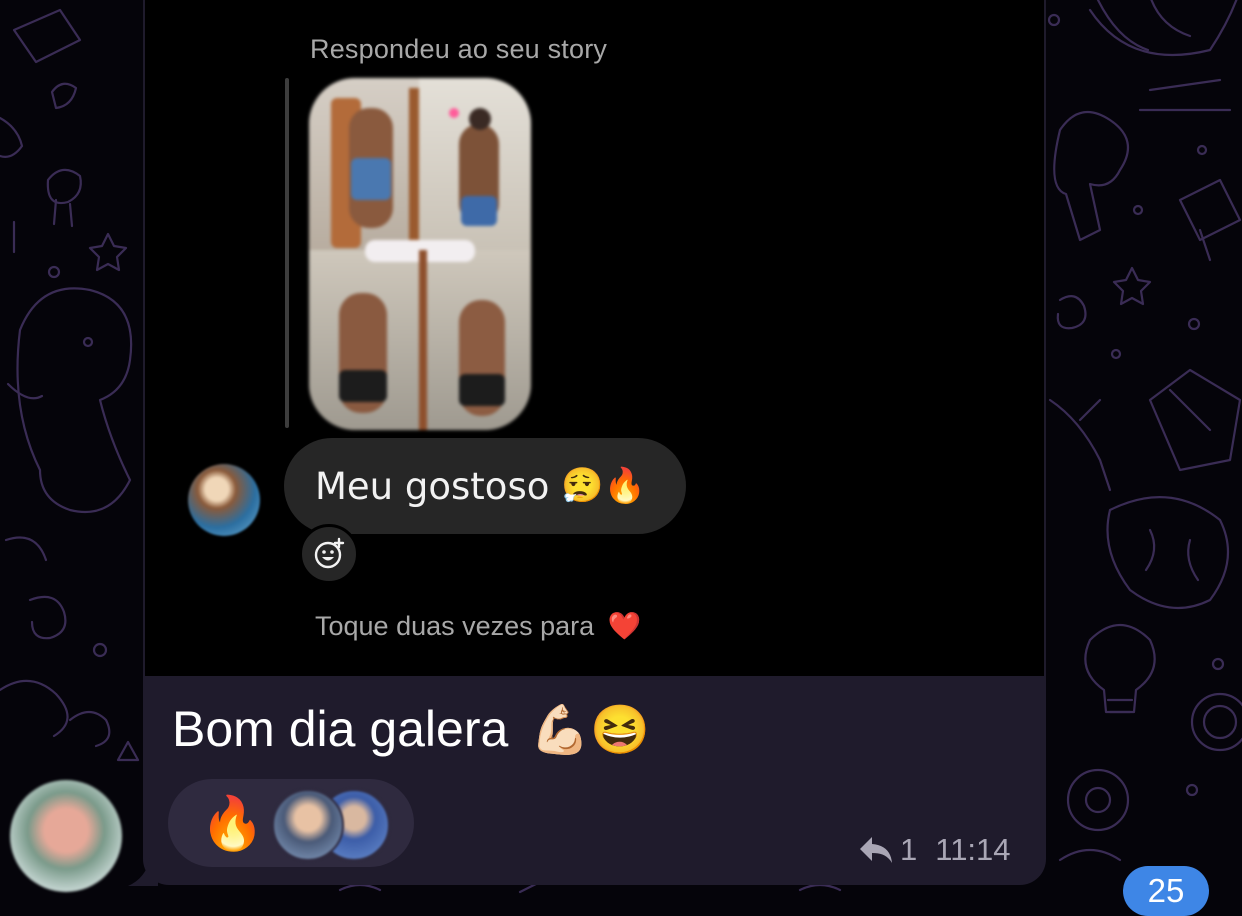 The image size is (1242, 916). I want to click on dm-message-bubble: Meu gostoso 😮‍💨🔥, so click(485, 486).